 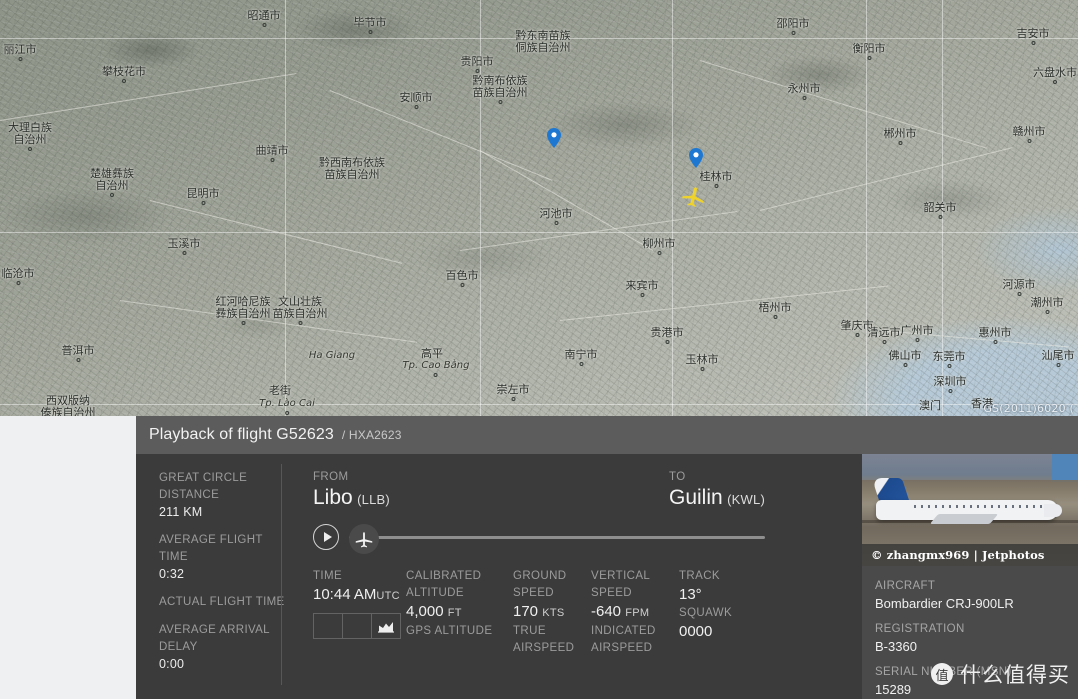 I want to click on map-city-label: 贵阳市, so click(x=477, y=64).